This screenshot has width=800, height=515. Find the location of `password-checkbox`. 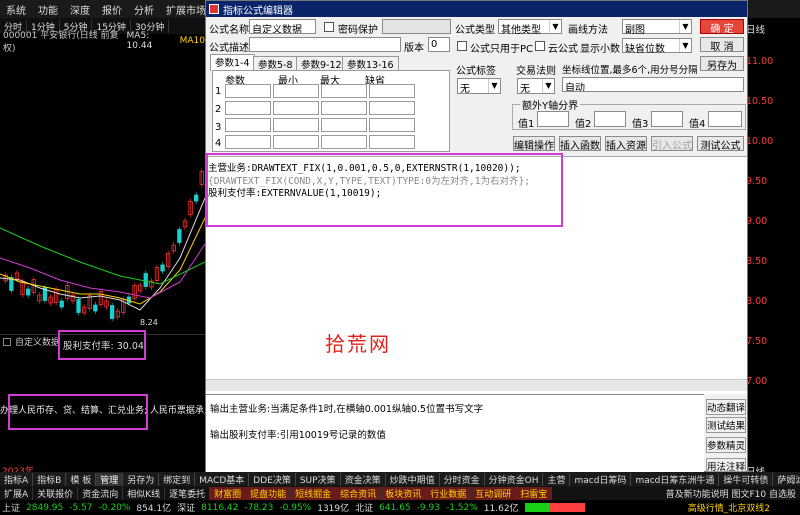

password-checkbox is located at coordinates (329, 27).